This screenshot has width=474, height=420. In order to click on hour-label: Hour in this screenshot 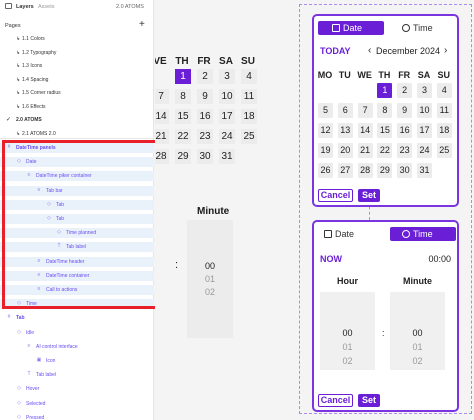, I will do `click(347, 281)`.